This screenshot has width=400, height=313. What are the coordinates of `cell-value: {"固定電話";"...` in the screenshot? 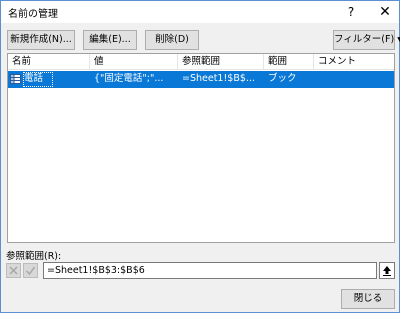 It's located at (129, 78).